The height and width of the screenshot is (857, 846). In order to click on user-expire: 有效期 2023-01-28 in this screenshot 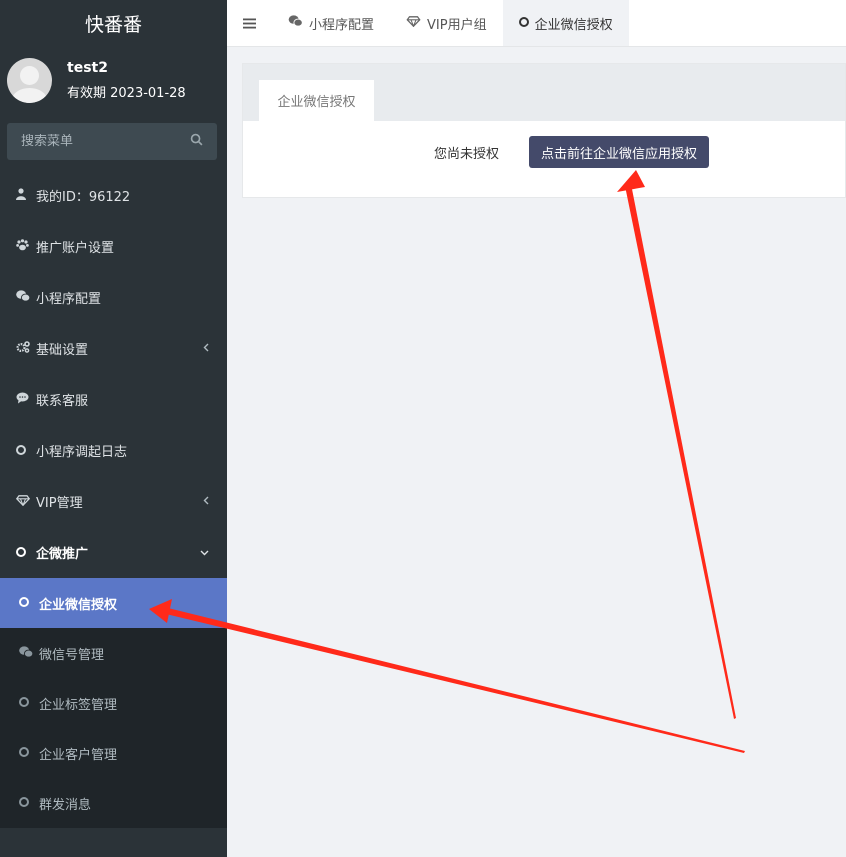, I will do `click(126, 93)`.